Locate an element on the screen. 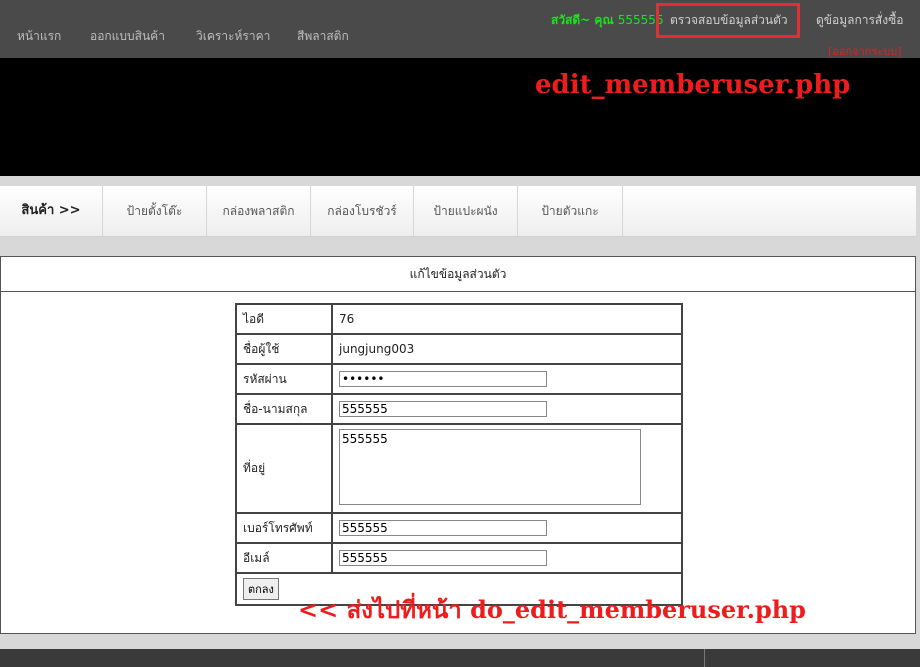 This screenshot has height=667, width=920. email-cell is located at coordinates (507, 558).